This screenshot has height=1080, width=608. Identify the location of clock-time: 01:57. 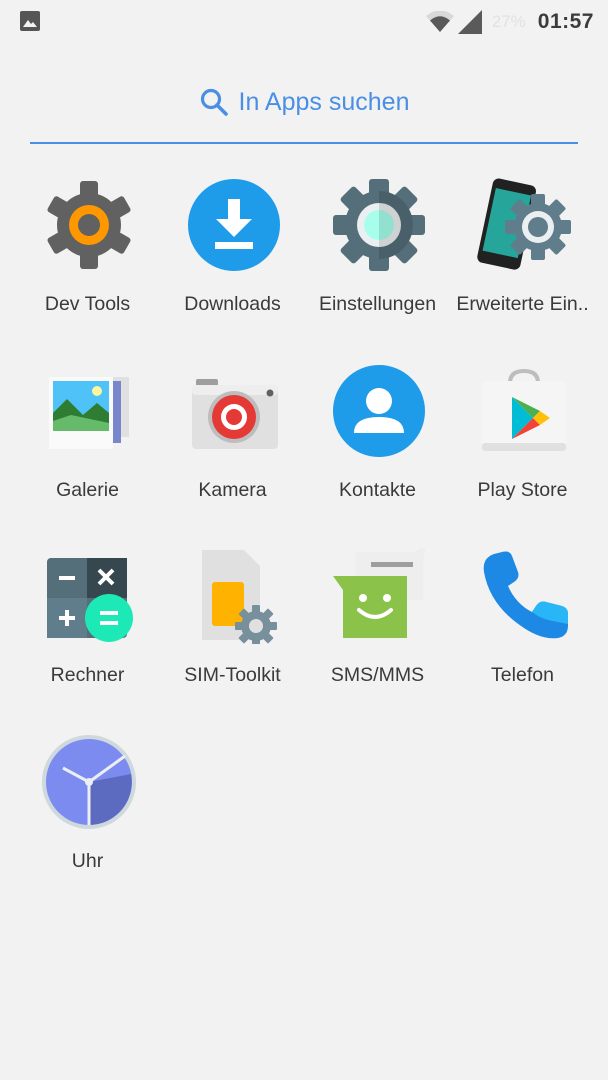
(565, 21).